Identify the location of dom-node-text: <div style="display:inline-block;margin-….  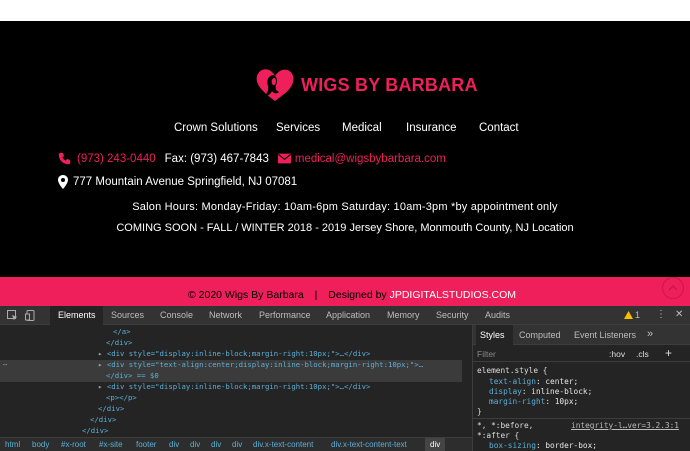
(238, 386).